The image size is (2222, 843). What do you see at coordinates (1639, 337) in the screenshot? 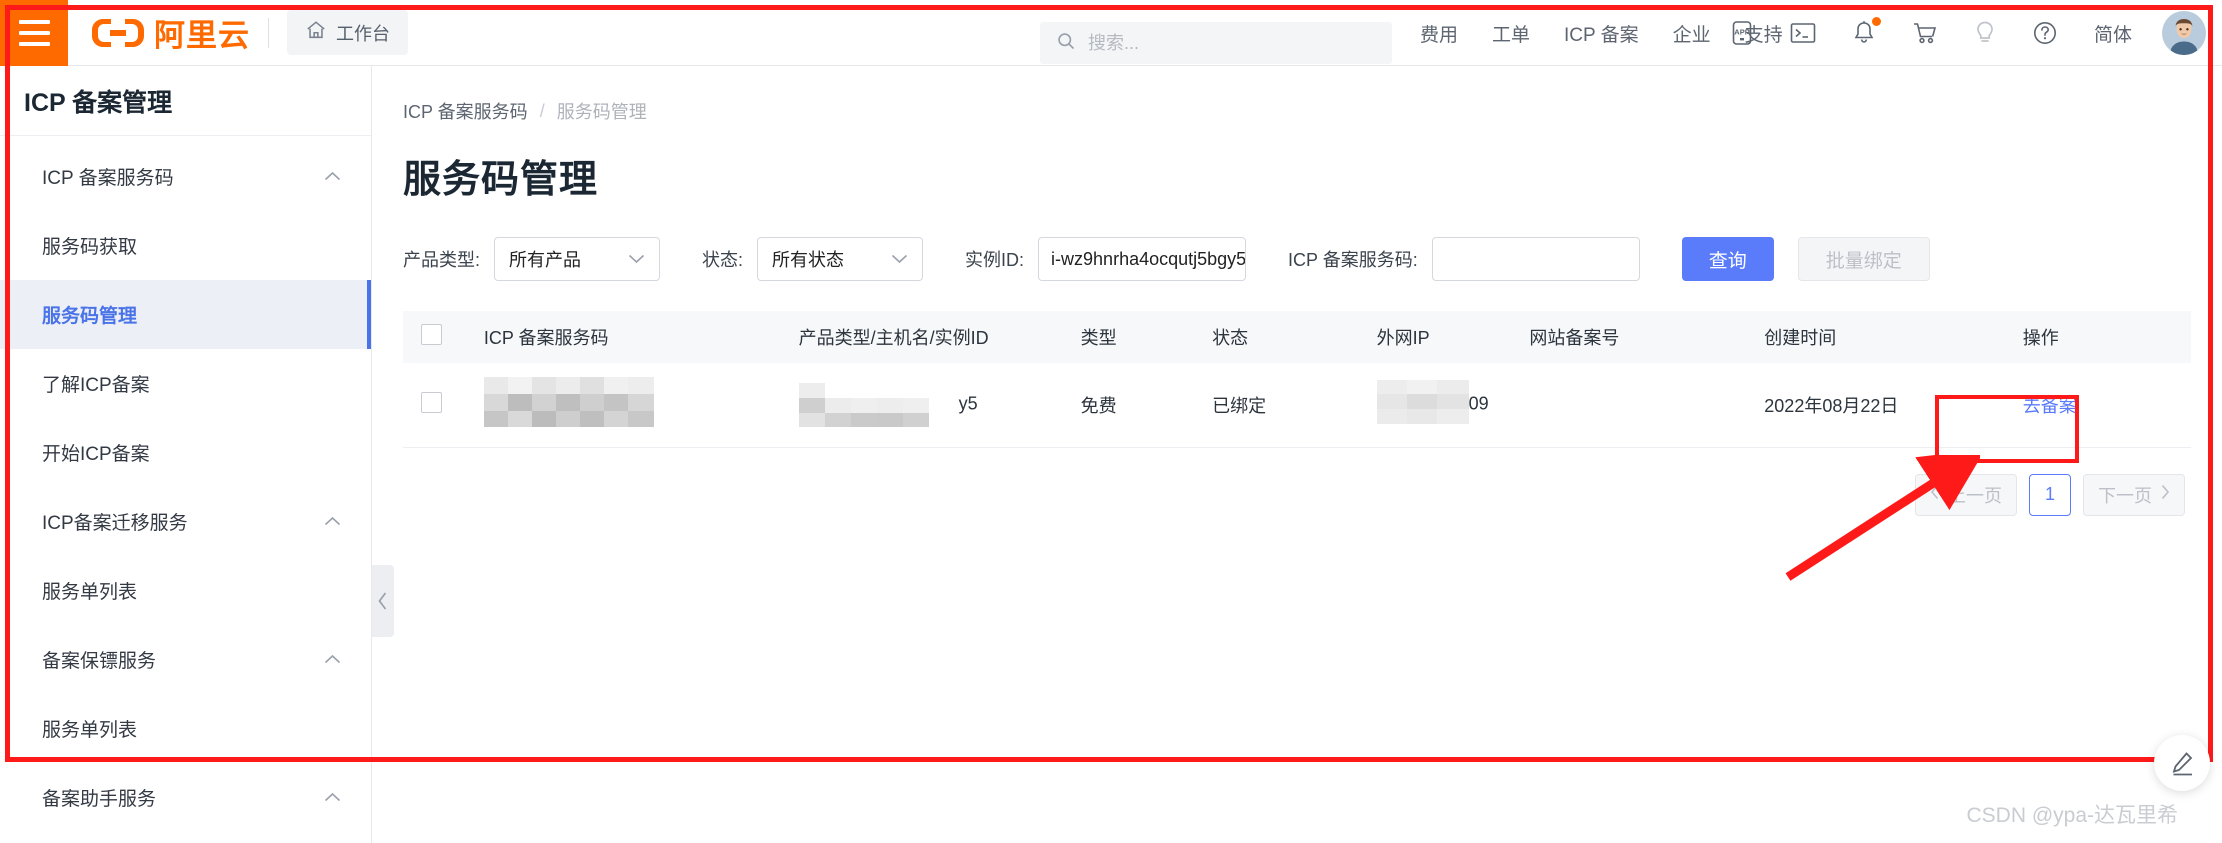
I see `column-header-site-record-no: 网站备案号` at bounding box center [1639, 337].